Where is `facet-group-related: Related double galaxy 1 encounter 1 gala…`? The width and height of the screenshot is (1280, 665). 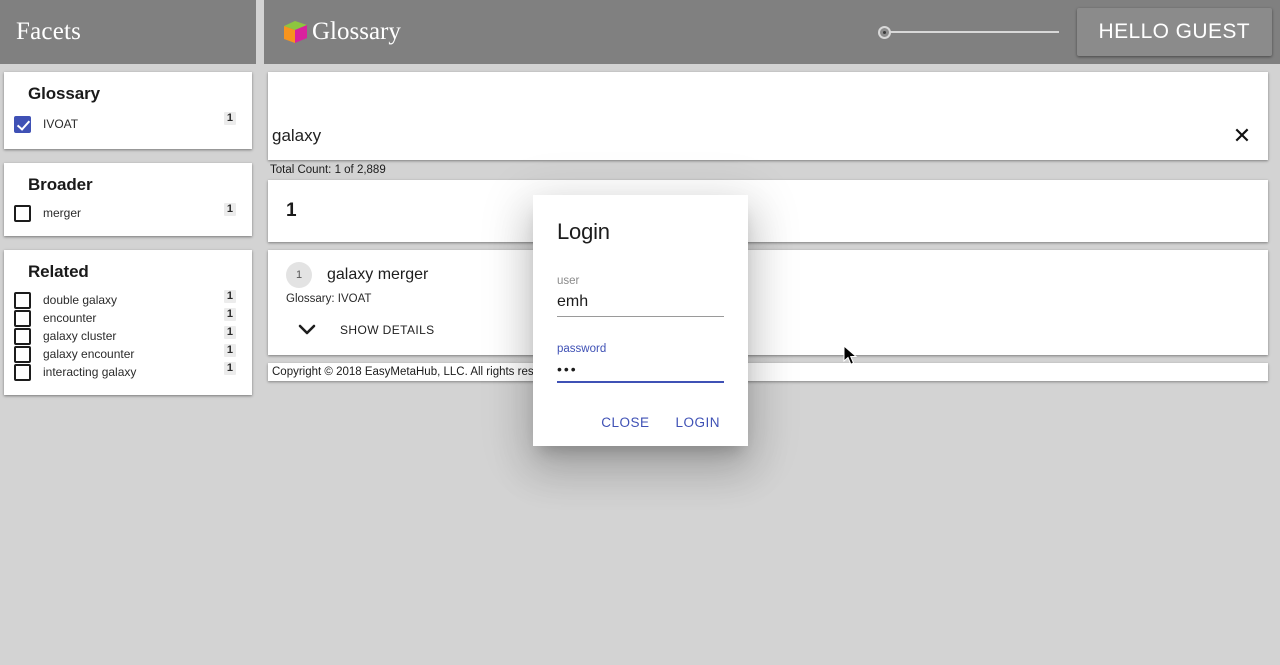
facet-group-related: Related double galaxy 1 encounter 1 gala… is located at coordinates (128, 322).